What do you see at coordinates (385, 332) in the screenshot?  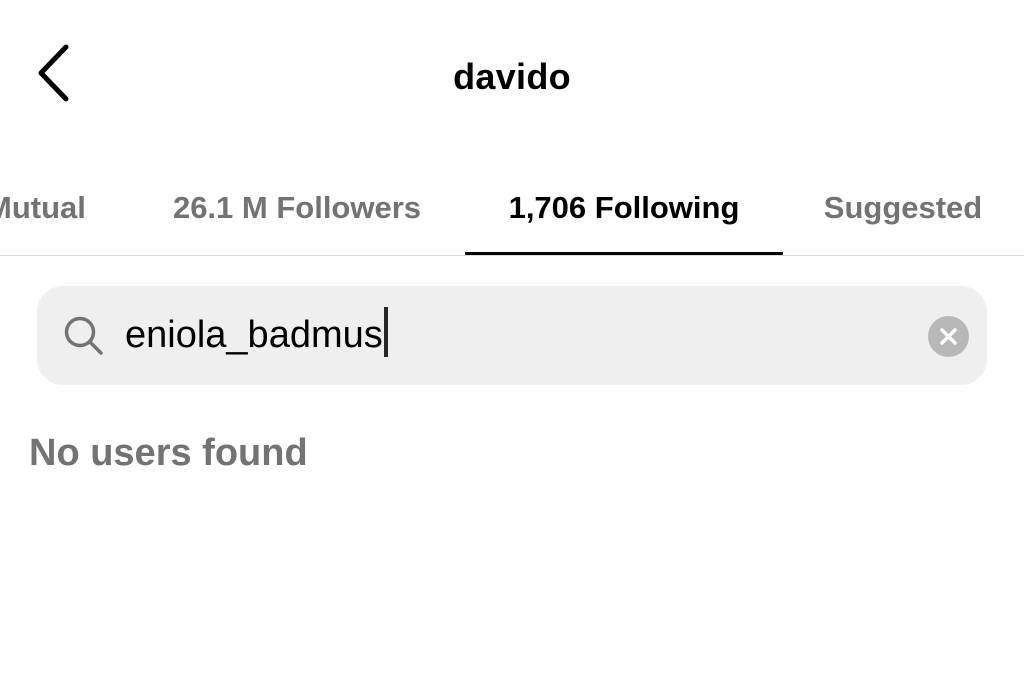 I see `text-cursor` at bounding box center [385, 332].